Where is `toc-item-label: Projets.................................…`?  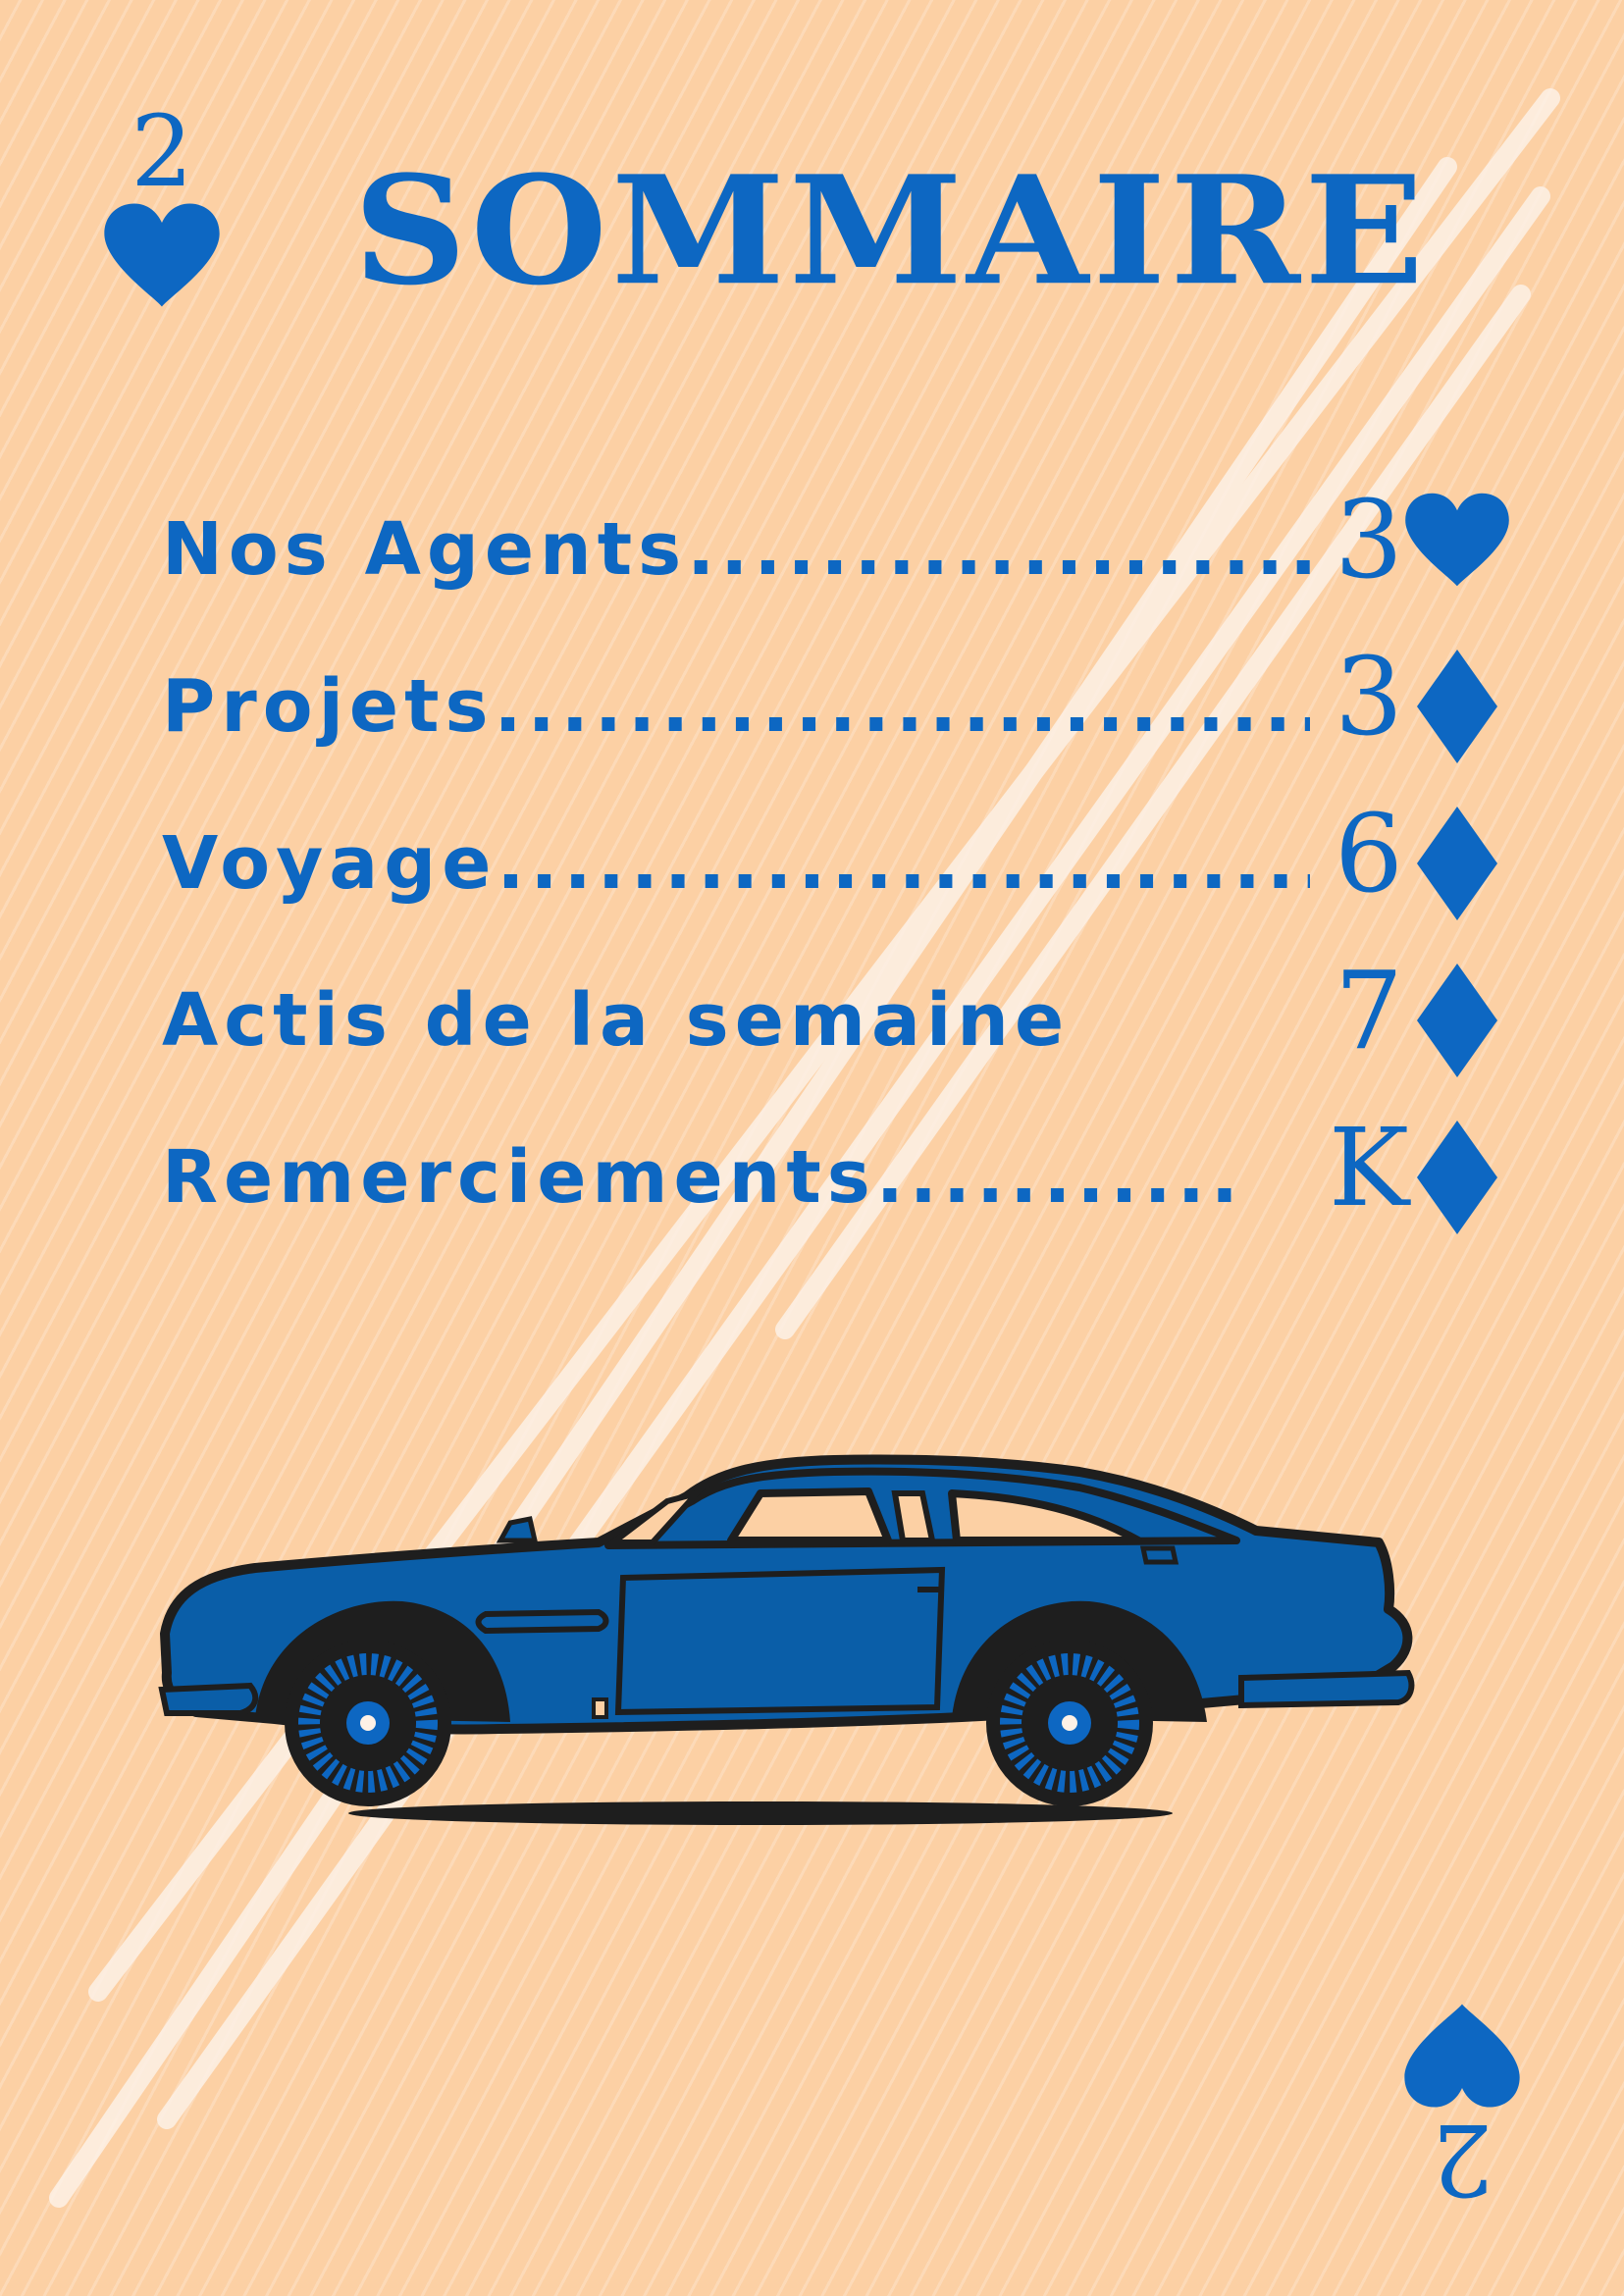
toc-item-label: Projets.................................… is located at coordinates (736, 706).